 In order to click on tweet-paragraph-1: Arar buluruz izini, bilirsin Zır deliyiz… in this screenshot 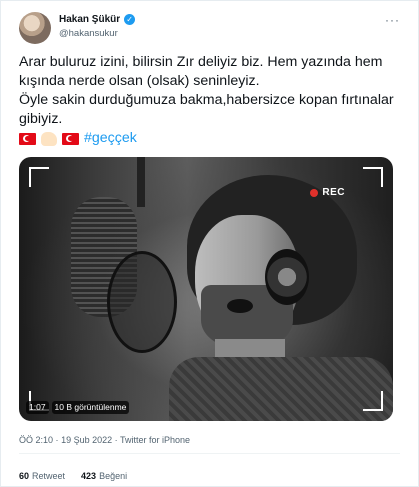, I will do `click(201, 71)`.